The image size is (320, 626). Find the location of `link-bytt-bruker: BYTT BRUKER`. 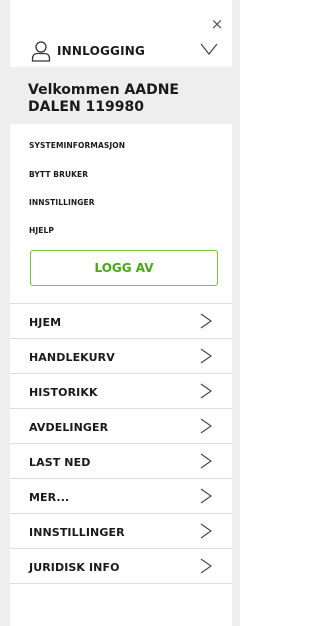

link-bytt-bruker: BYTT BRUKER is located at coordinates (58, 174).